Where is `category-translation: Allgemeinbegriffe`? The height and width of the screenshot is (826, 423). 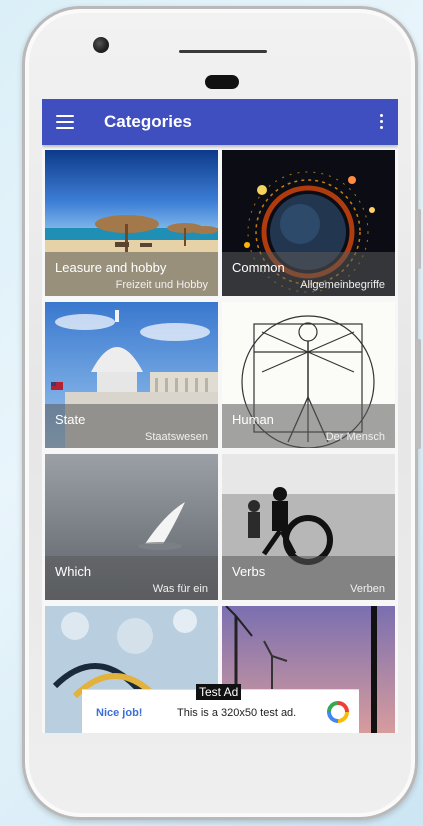
category-translation: Allgemeinbegriffe is located at coordinates (342, 285).